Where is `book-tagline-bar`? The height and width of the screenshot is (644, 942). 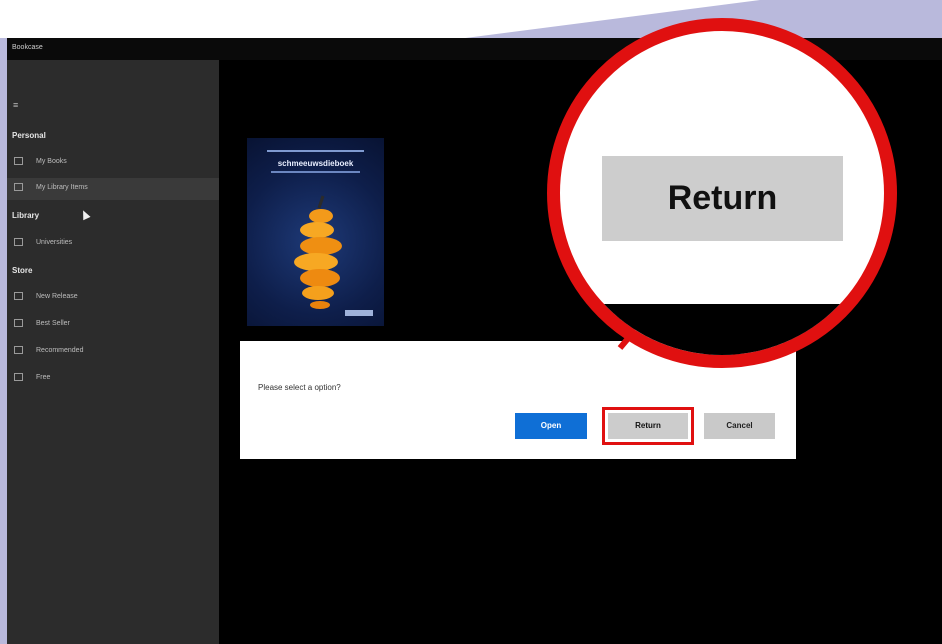
book-tagline-bar is located at coordinates (315, 172).